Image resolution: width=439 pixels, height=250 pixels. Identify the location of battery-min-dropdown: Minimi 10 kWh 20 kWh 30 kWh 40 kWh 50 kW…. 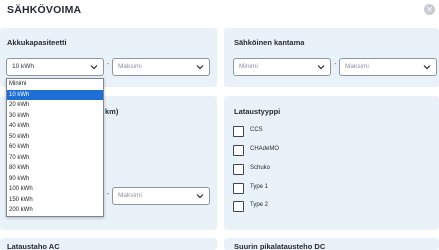
(55, 147).